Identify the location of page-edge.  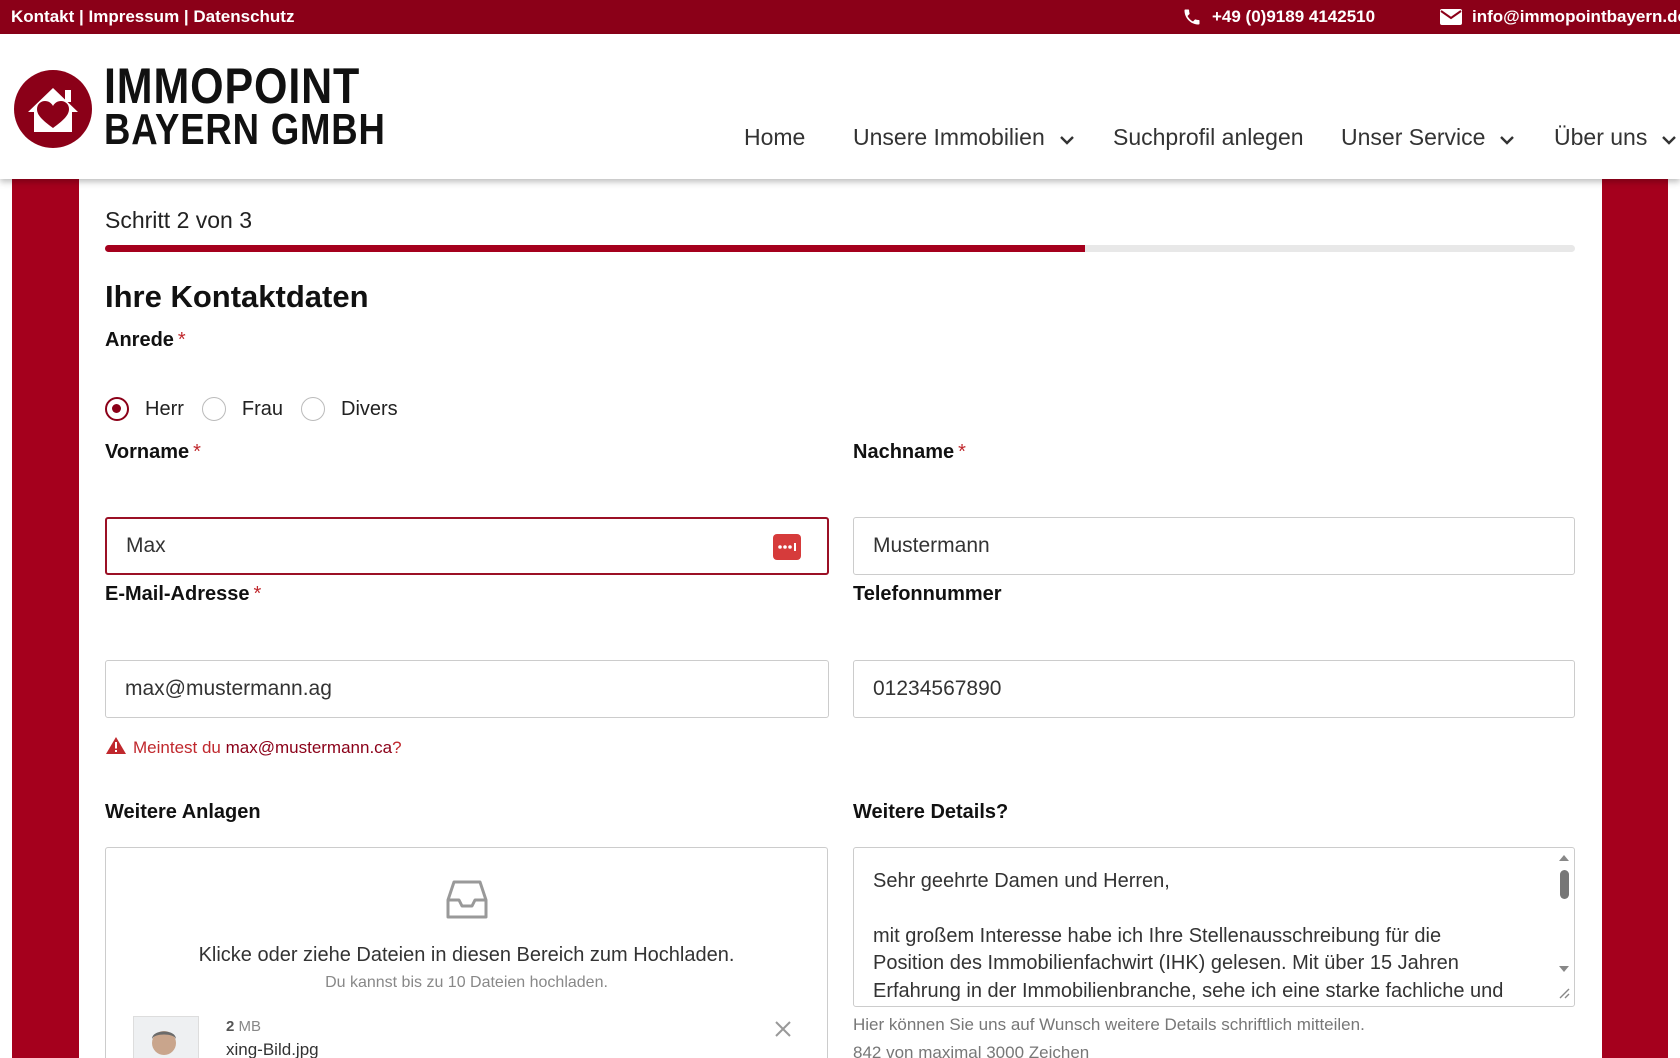
(6, 618).